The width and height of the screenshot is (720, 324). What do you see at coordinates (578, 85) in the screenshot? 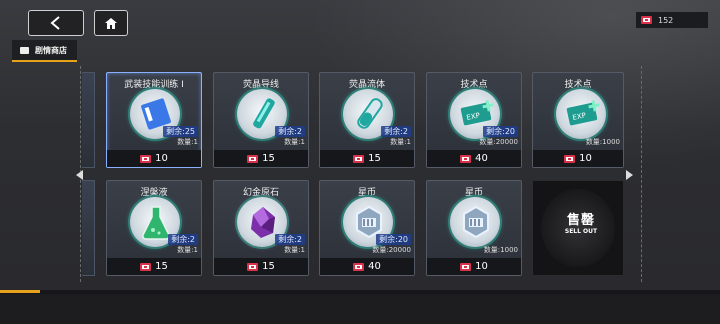
I see `item-title: 技术点` at bounding box center [578, 85].